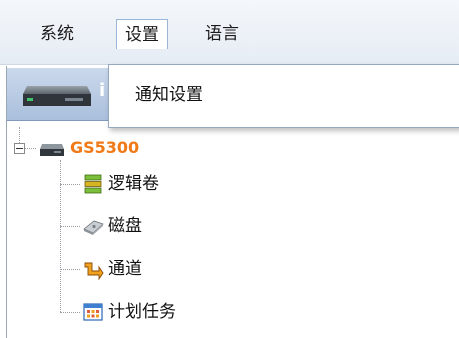 This screenshot has width=459, height=338. What do you see at coordinates (142, 312) in the screenshot?
I see `tree-node-label: 计划任务` at bounding box center [142, 312].